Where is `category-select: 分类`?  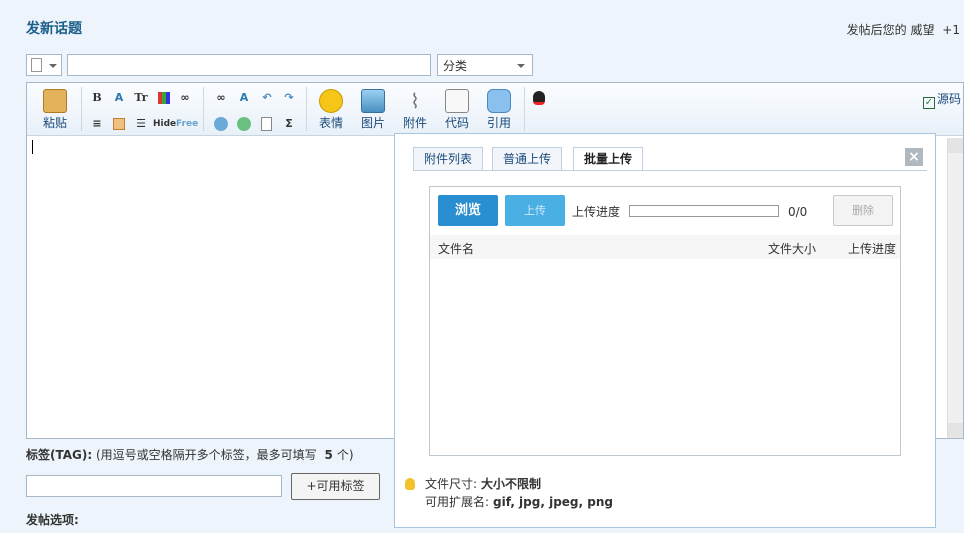 category-select: 分类 is located at coordinates (485, 65).